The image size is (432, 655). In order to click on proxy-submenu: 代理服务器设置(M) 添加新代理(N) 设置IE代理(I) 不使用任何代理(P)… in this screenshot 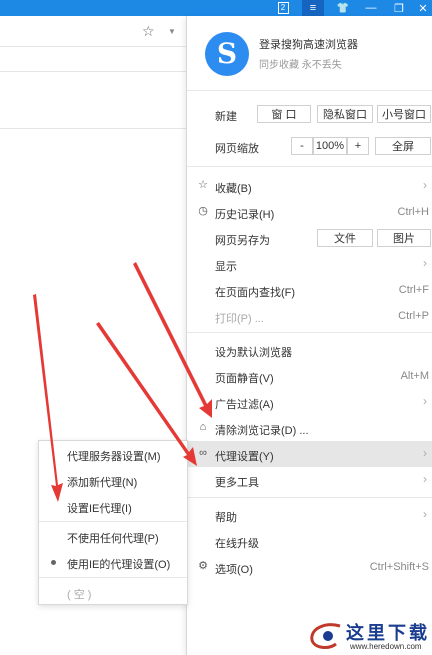, I will do `click(113, 522)`.